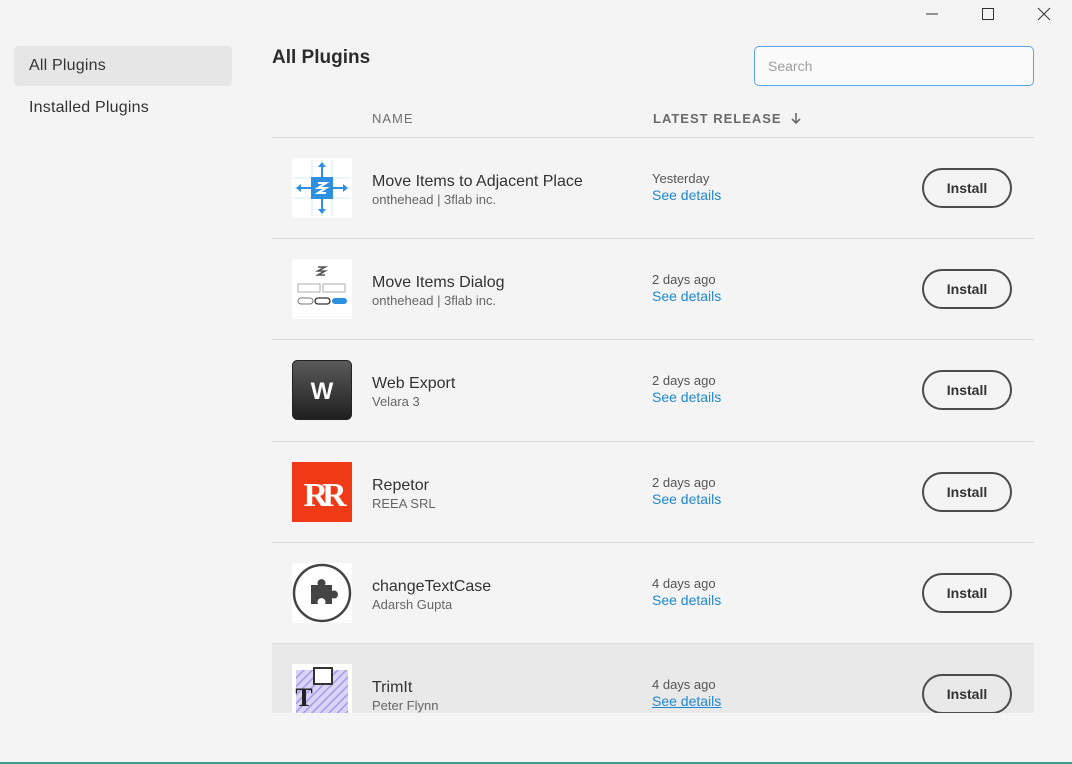 This screenshot has height=764, width=1072. What do you see at coordinates (393, 118) in the screenshot?
I see `column-header-name: NAME` at bounding box center [393, 118].